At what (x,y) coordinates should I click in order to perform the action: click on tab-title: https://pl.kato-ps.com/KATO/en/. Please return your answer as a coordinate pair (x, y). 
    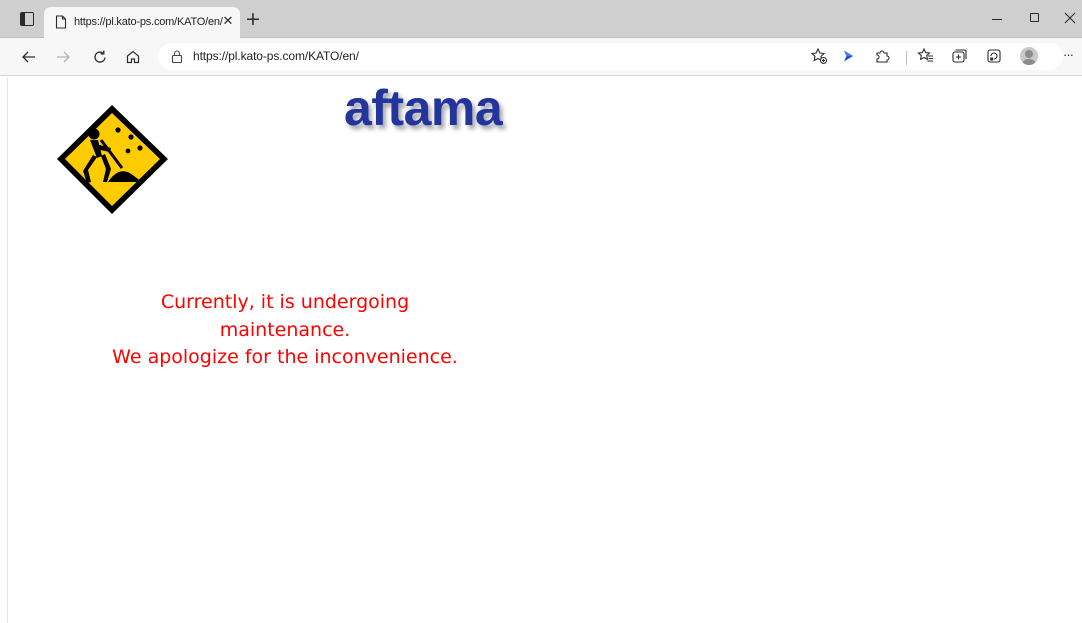
    Looking at the image, I should click on (148, 22).